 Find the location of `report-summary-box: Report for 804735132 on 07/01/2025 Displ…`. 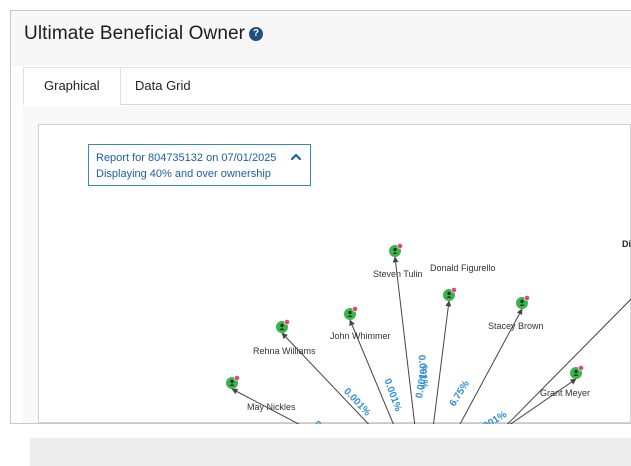

report-summary-box: Report for 804735132 on 07/01/2025 Displ… is located at coordinates (199, 165).